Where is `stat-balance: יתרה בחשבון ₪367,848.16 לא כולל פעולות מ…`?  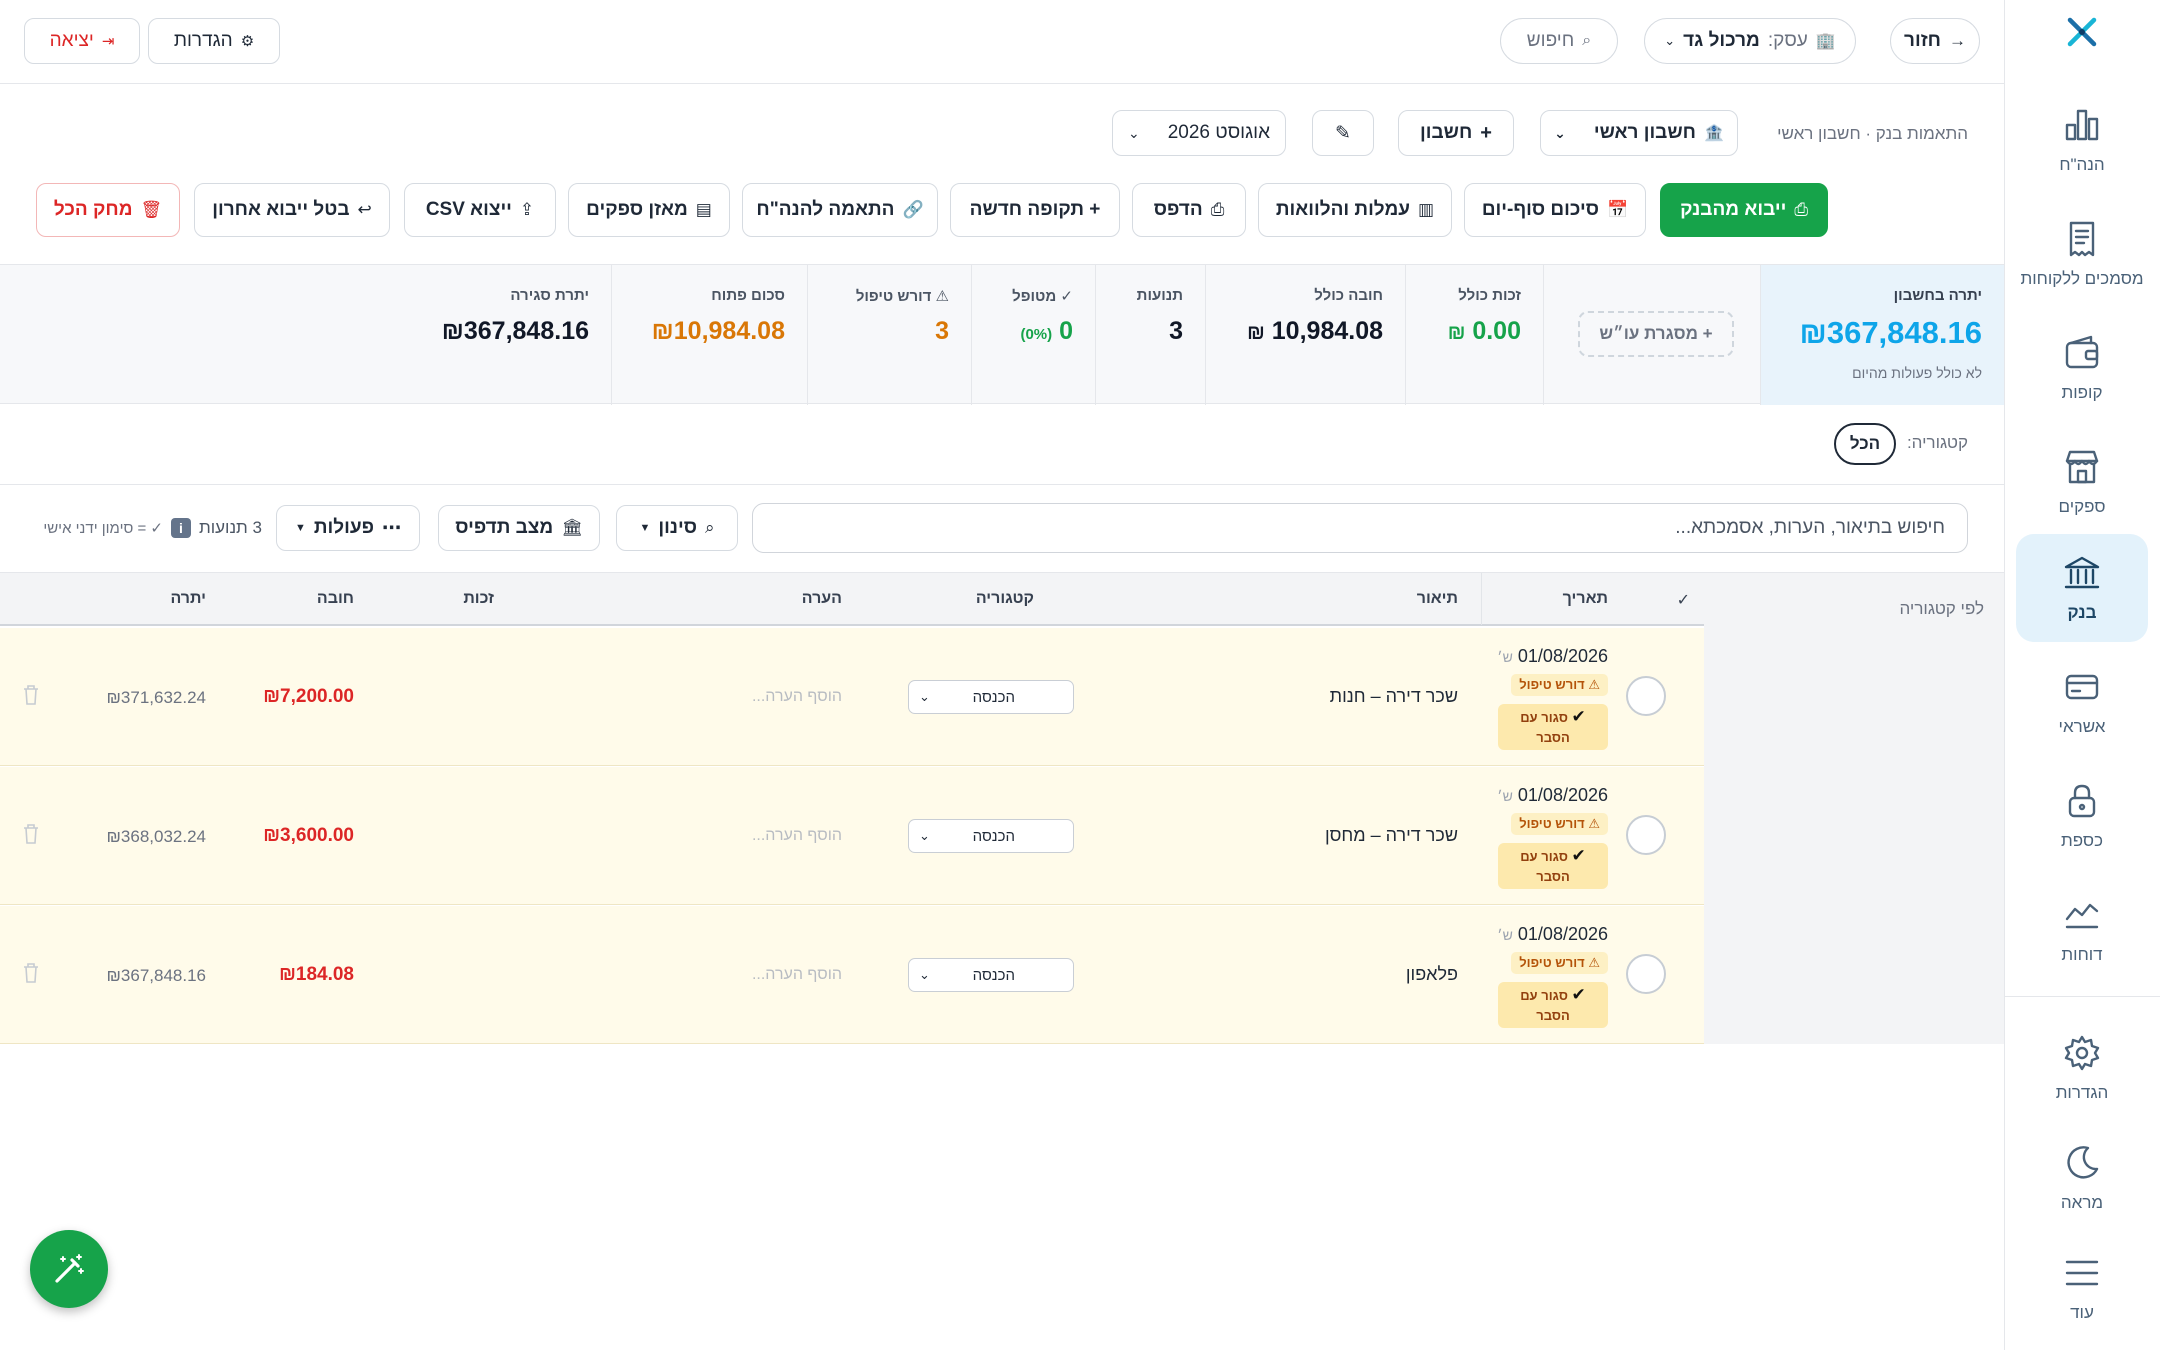 stat-balance: יתרה בחשבון ₪367,848.16 לא כולל פעולות מ… is located at coordinates (1882, 335).